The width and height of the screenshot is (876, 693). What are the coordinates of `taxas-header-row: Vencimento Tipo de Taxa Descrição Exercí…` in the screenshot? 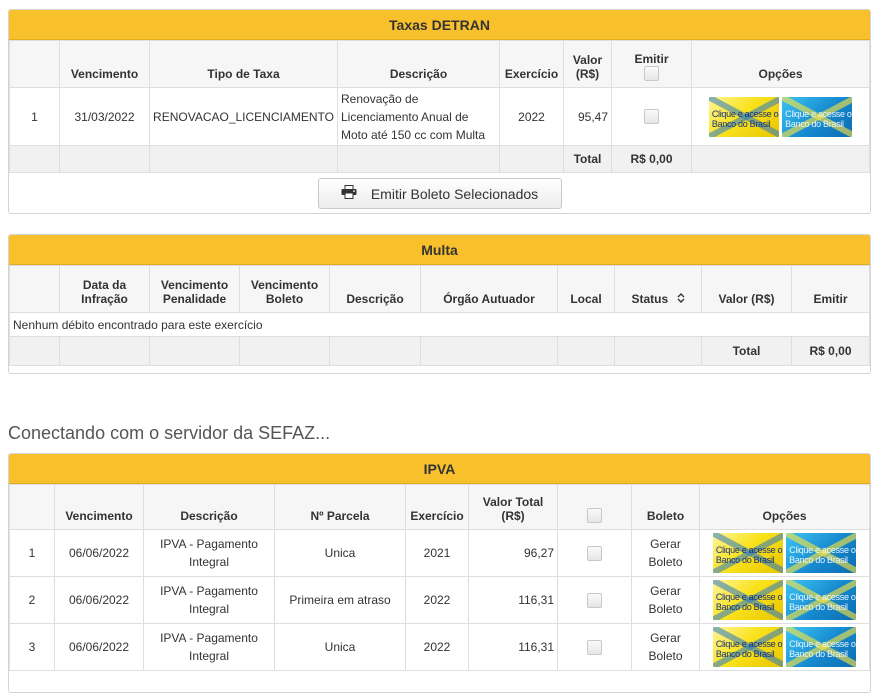 It's located at (439, 64).